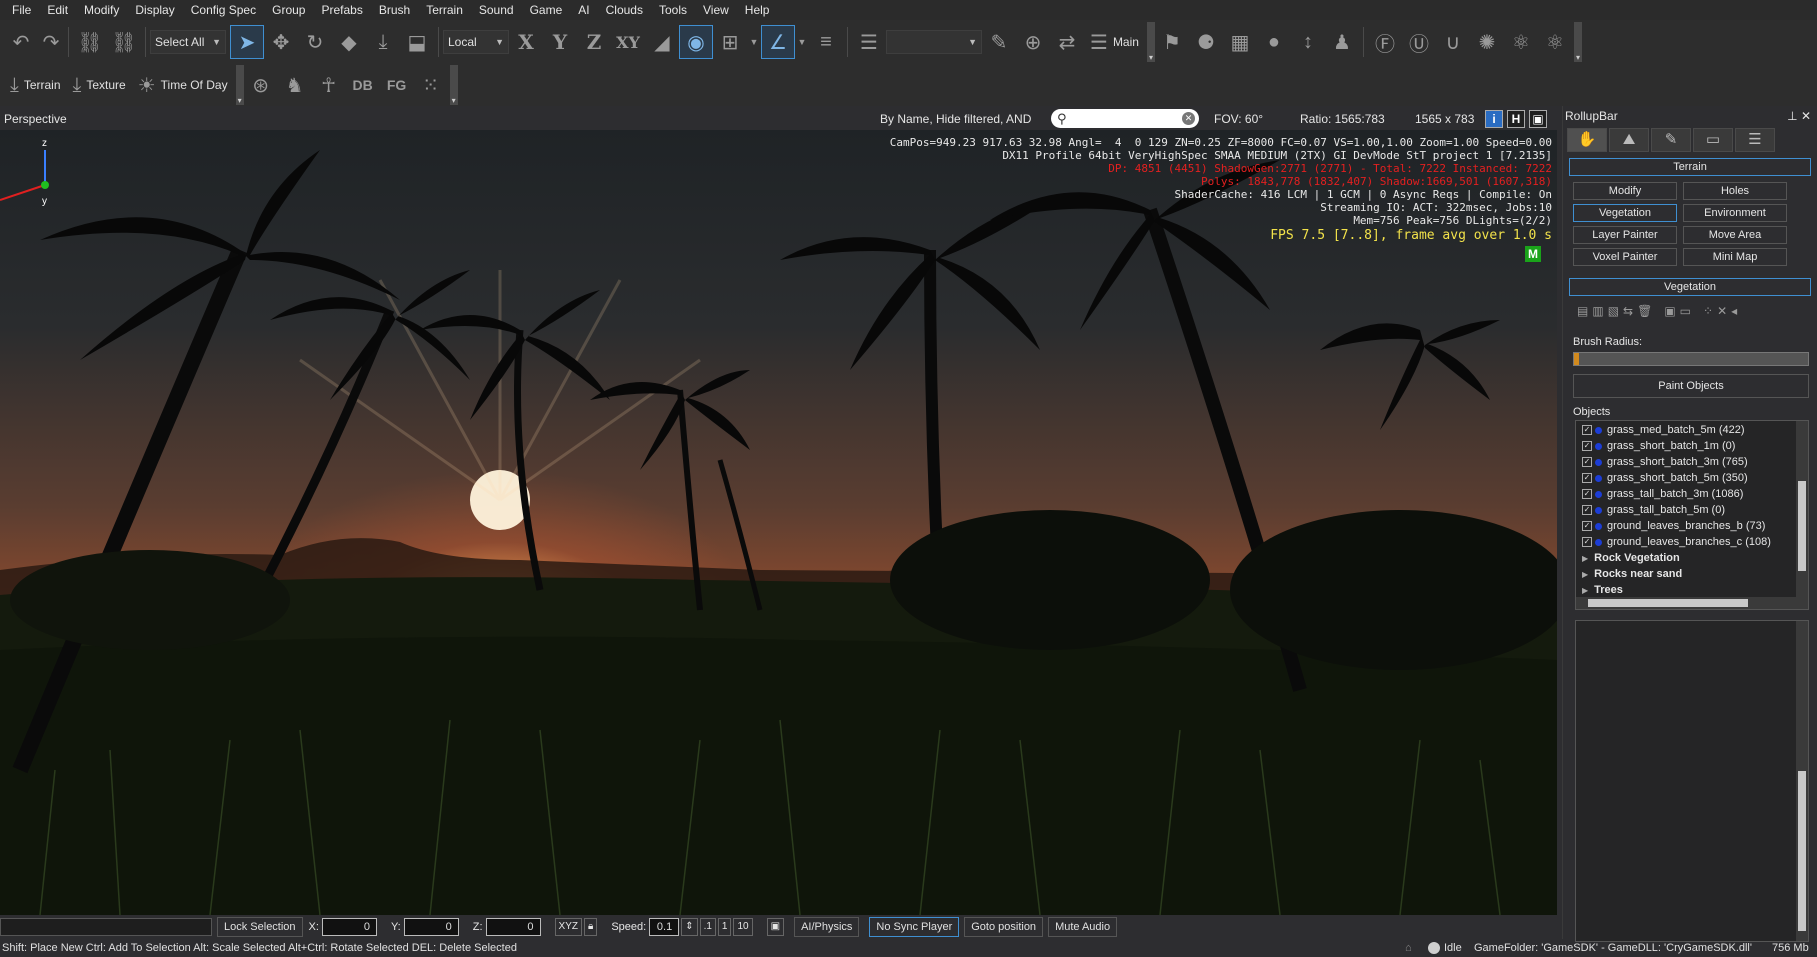 The height and width of the screenshot is (957, 1817). Describe the element at coordinates (546, 10) in the screenshot. I see `menu-game: Game` at that location.